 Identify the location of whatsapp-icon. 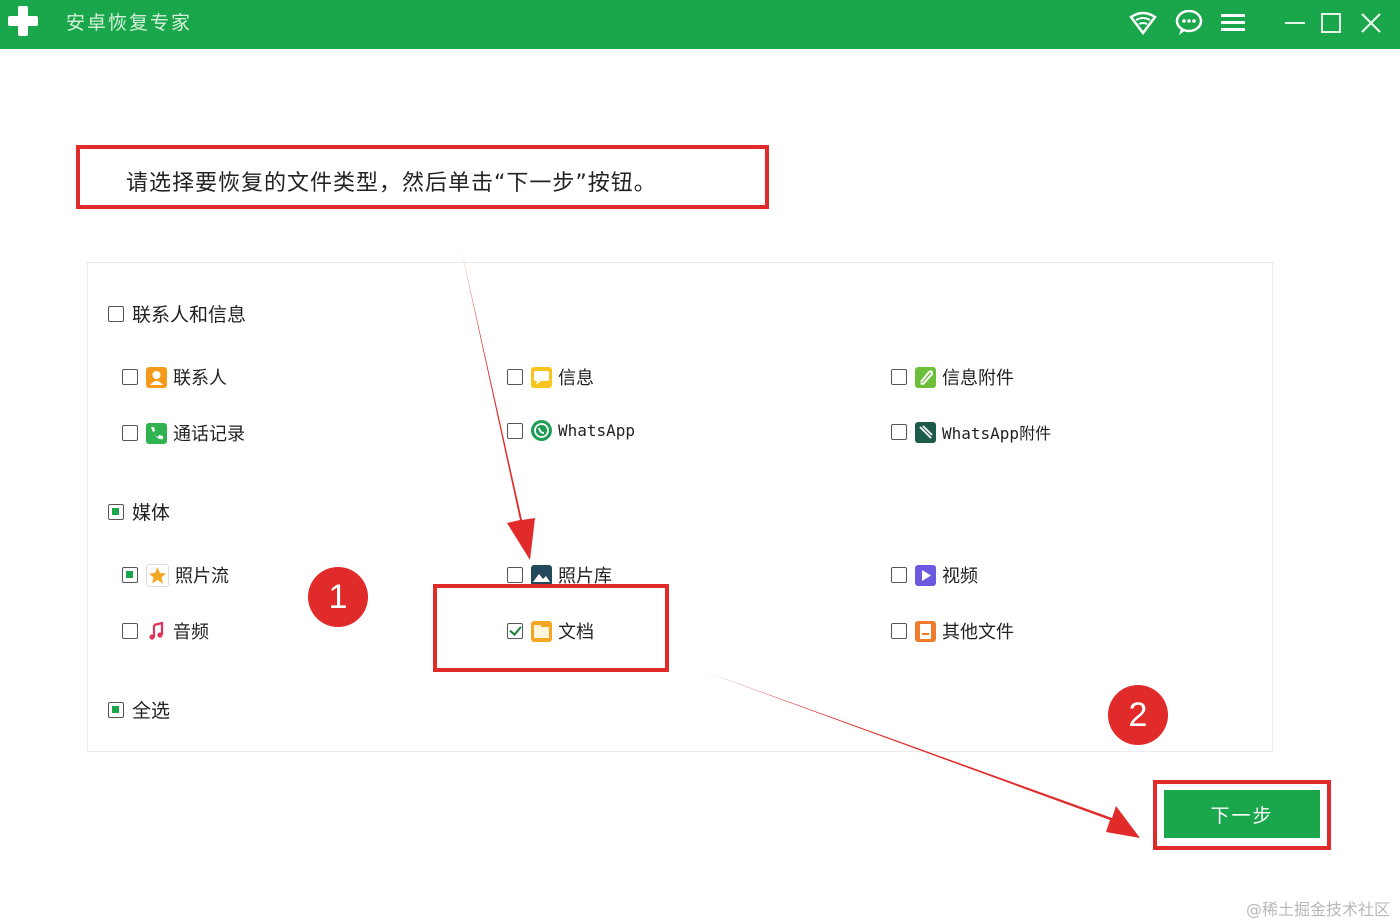
(541, 430).